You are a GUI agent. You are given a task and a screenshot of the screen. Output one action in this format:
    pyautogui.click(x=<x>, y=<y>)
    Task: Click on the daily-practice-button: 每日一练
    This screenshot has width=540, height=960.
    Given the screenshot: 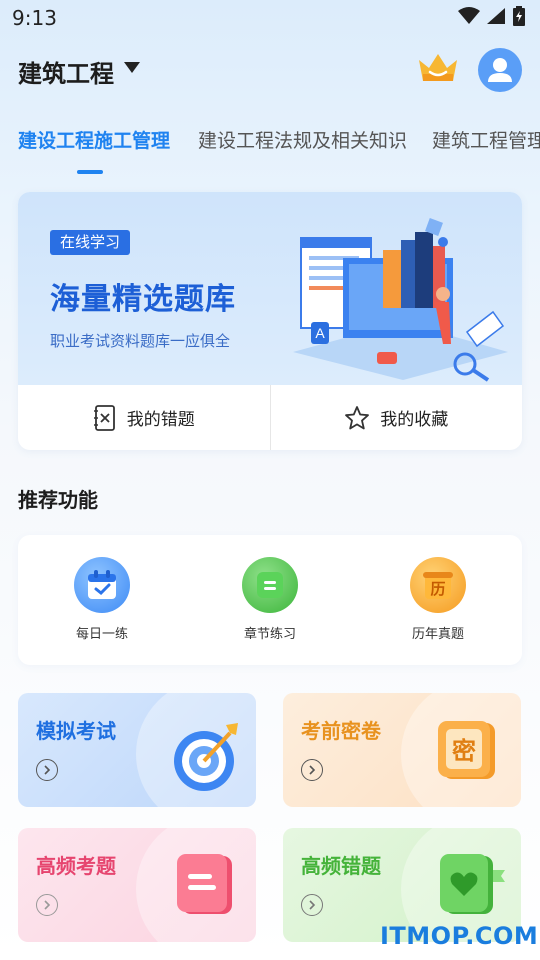 What is the action you would take?
    pyautogui.click(x=102, y=600)
    